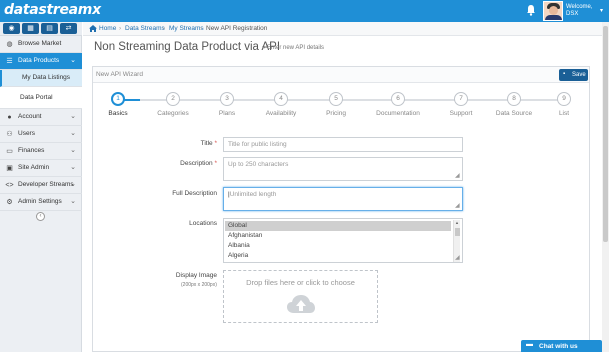  What do you see at coordinates (553, 11) in the screenshot?
I see `avatar` at bounding box center [553, 11].